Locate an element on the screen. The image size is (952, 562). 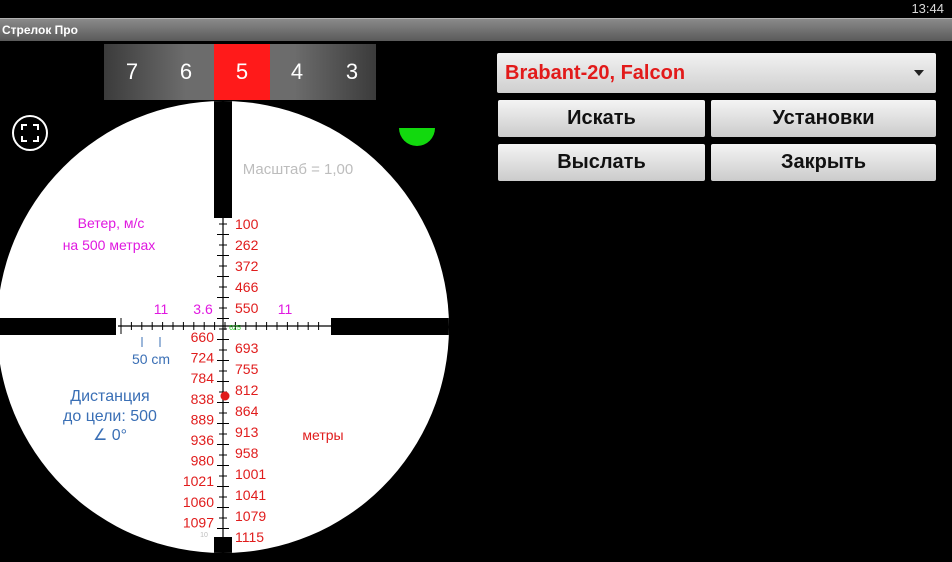
close-button-label: Закрыть is located at coordinates (823, 162).